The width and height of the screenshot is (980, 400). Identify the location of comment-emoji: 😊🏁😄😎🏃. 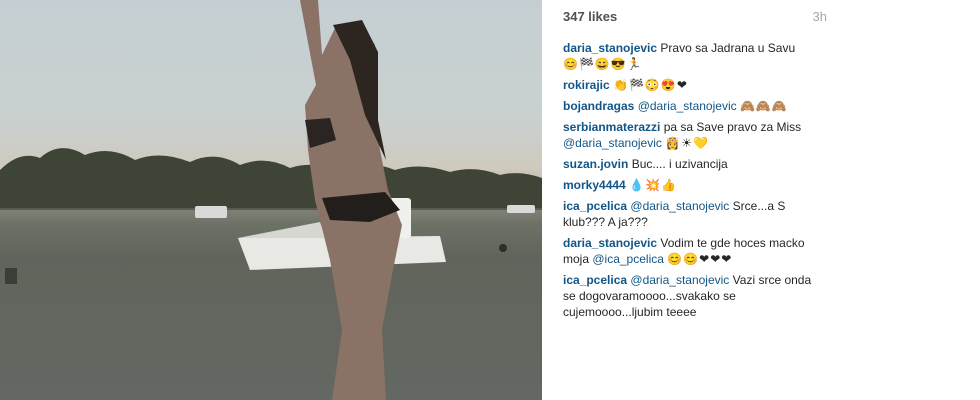
(603, 64).